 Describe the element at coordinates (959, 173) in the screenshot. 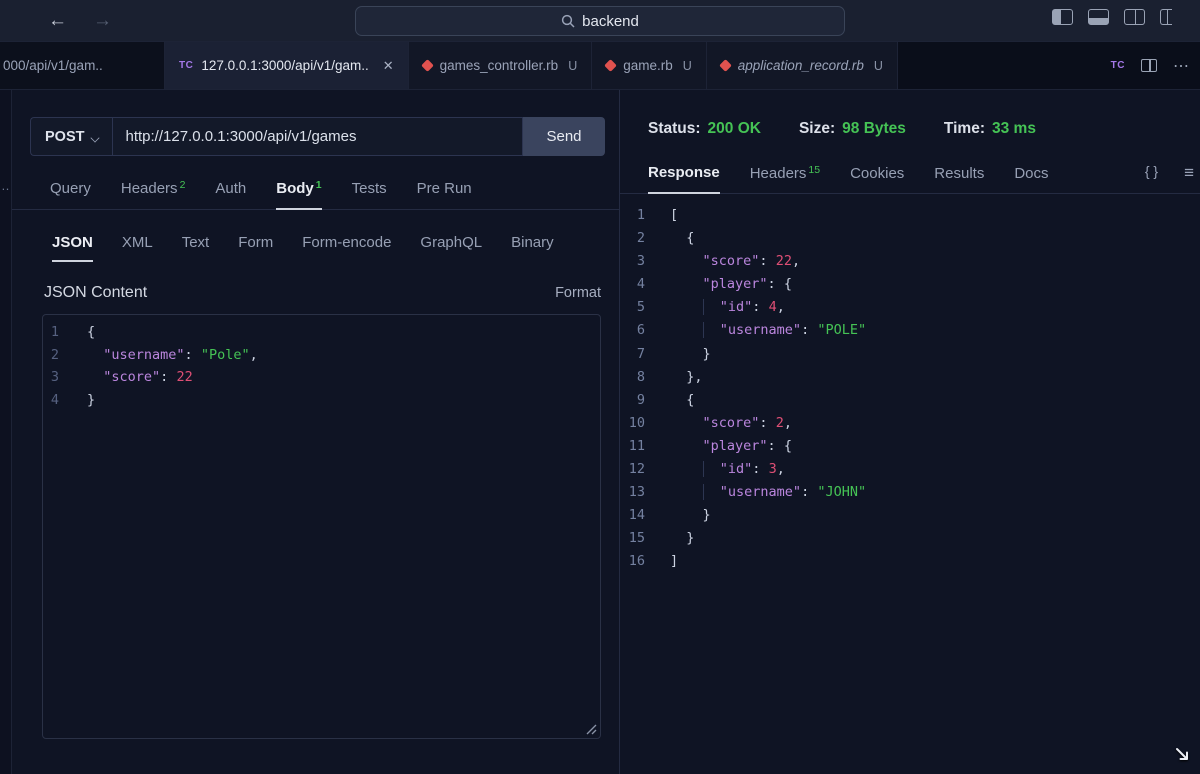

I see `tab-label: Results` at that location.